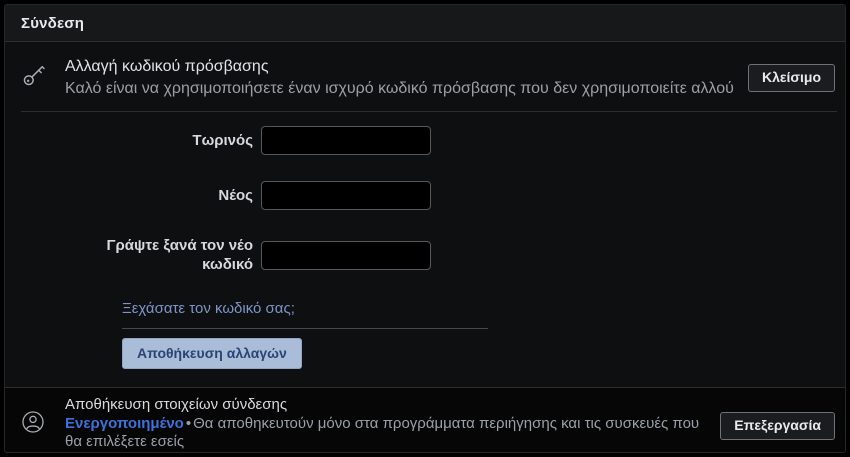 This screenshot has height=457, width=850. What do you see at coordinates (455, 195) in the screenshot?
I see `new-password-row: Νέος` at bounding box center [455, 195].